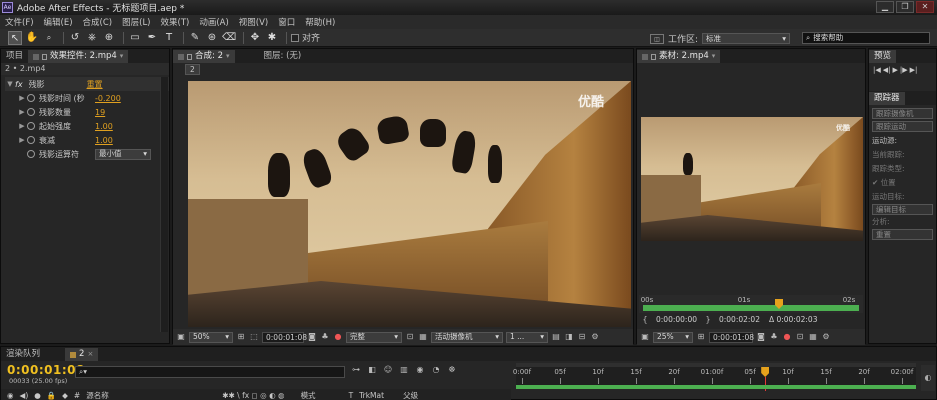 The image size is (937, 400). Describe the element at coordinates (104, 126) in the screenshot. I see `prop-value: 1.00` at that location.